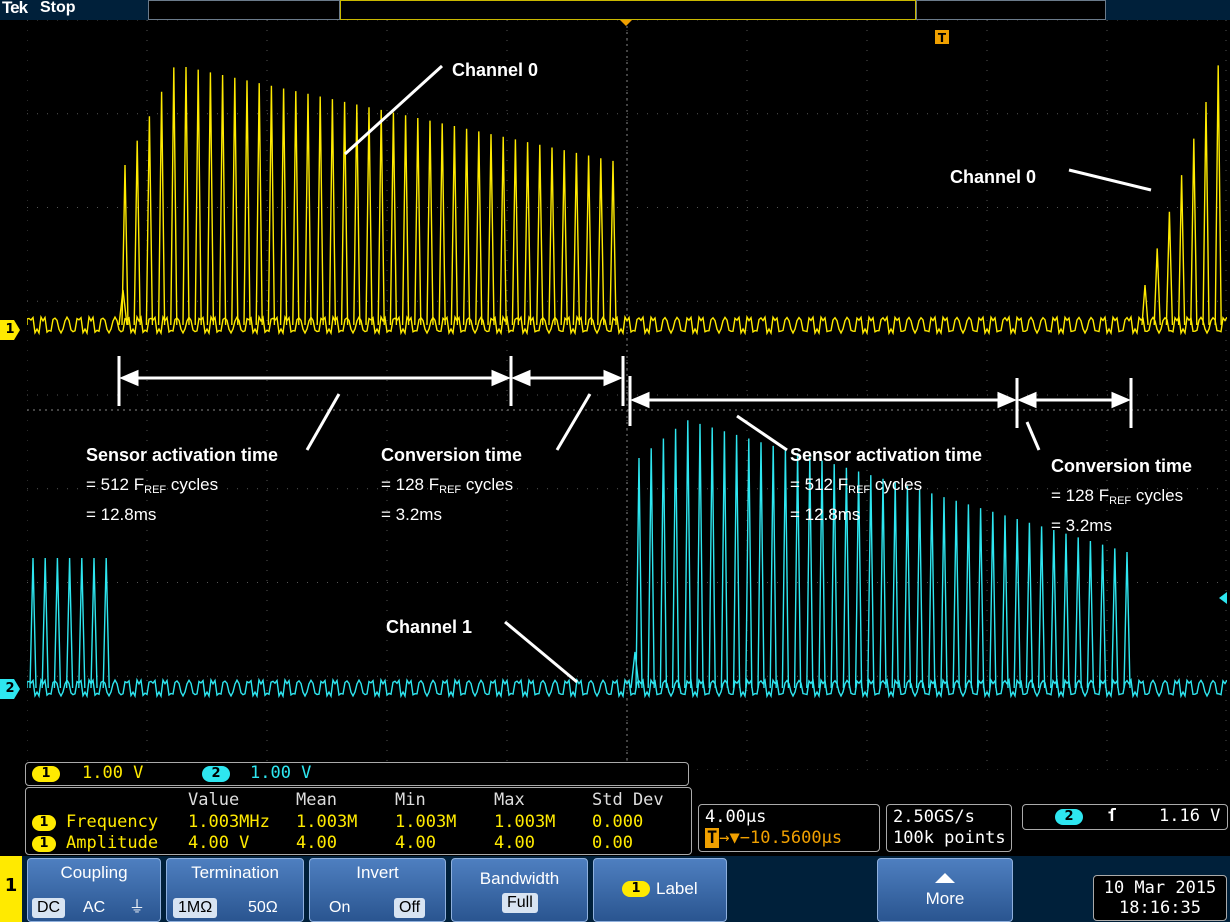 The image size is (1230, 922). What do you see at coordinates (509, 800) in the screenshot?
I see `column-header: Max` at bounding box center [509, 800].